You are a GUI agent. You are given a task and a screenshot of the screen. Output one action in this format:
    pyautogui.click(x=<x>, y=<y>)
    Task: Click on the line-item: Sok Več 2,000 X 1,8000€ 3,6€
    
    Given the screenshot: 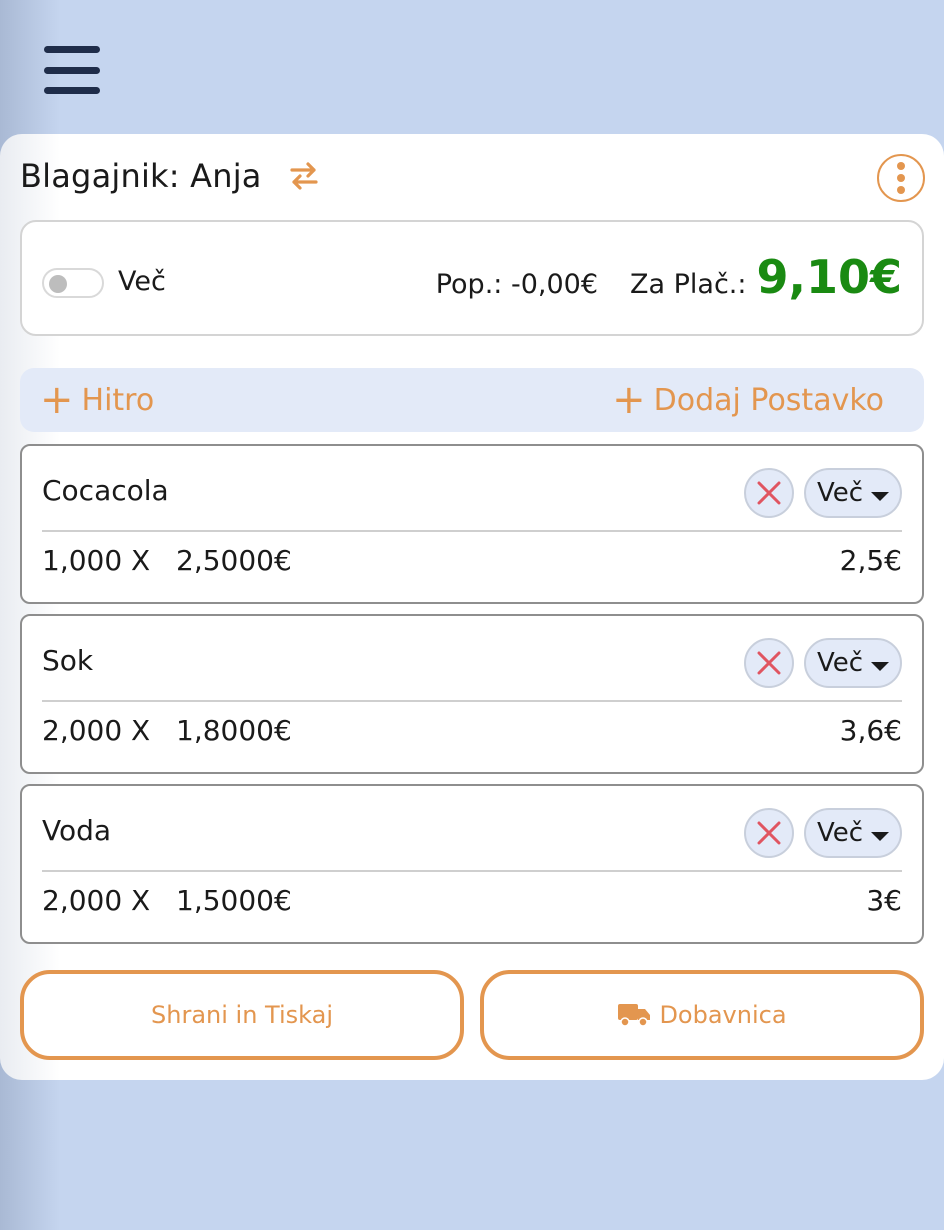 What is the action you would take?
    pyautogui.click(x=472, y=694)
    